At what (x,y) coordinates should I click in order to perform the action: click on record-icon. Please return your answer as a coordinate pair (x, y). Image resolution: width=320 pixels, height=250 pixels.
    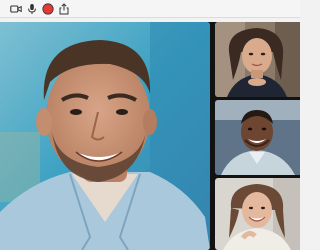
    Looking at the image, I should click on (48, 8).